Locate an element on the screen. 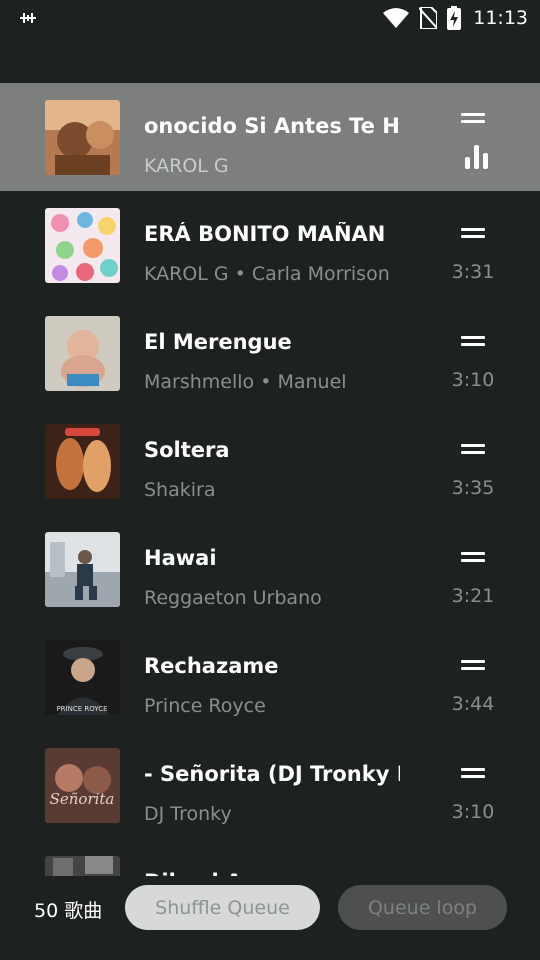 The height and width of the screenshot is (960, 540). status-bar: 11:13 is located at coordinates (270, 18).